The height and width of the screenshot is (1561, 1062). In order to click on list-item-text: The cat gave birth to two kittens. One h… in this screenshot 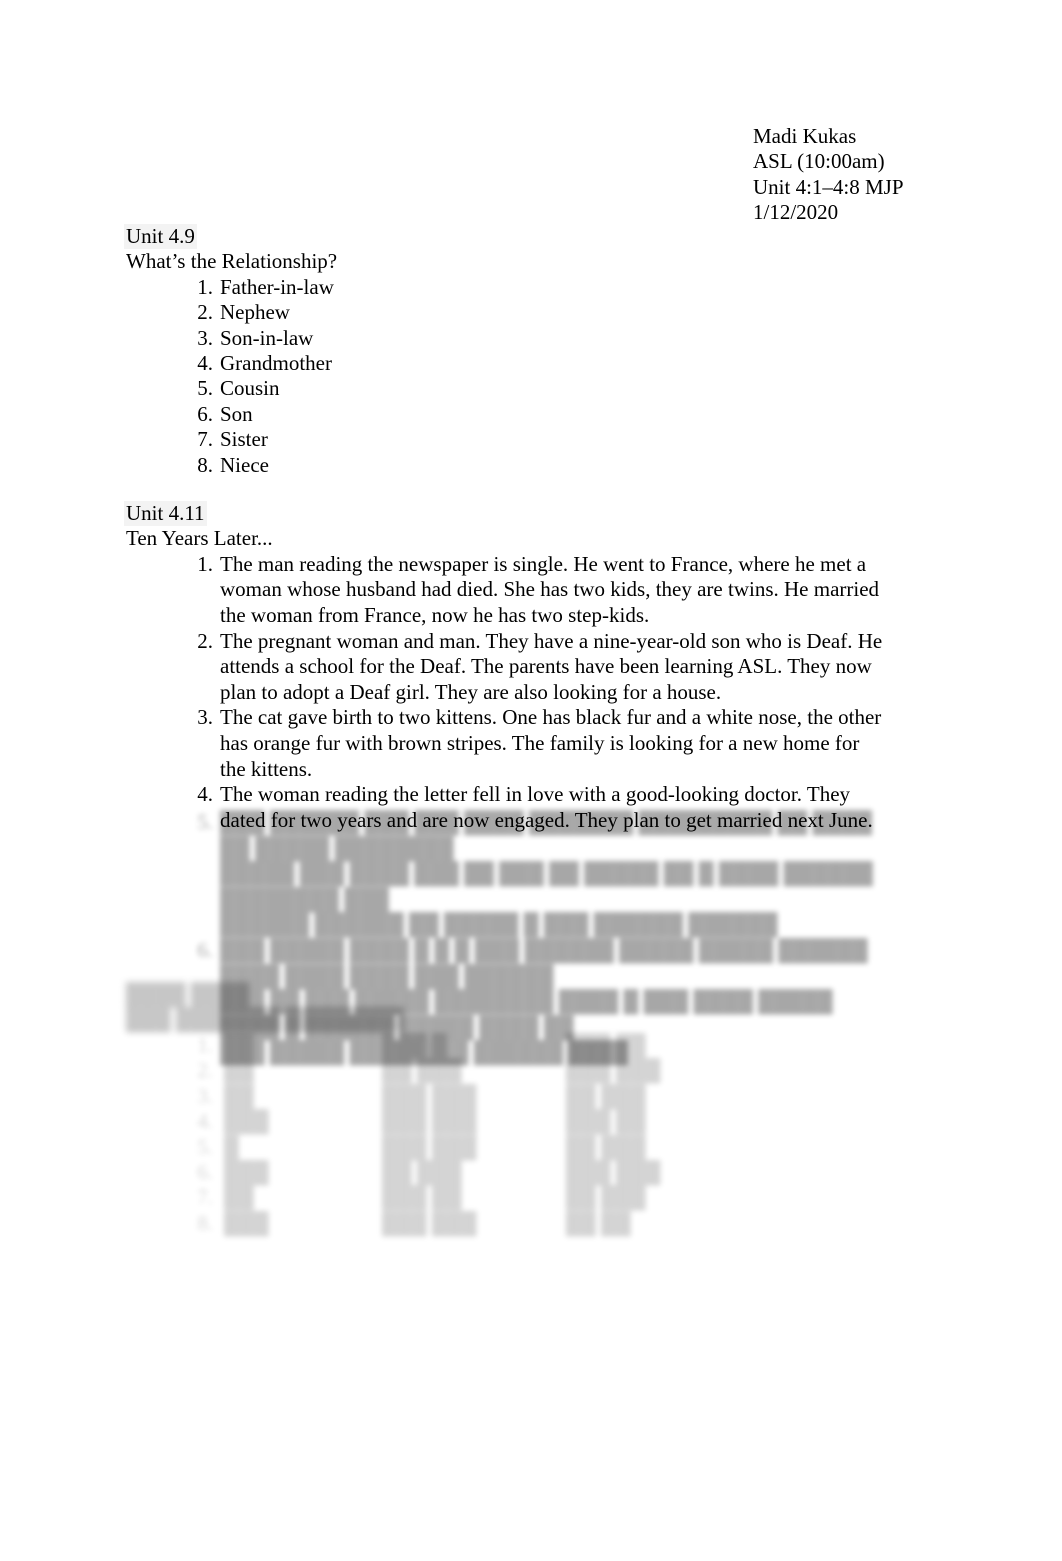, I will do `click(551, 743)`.